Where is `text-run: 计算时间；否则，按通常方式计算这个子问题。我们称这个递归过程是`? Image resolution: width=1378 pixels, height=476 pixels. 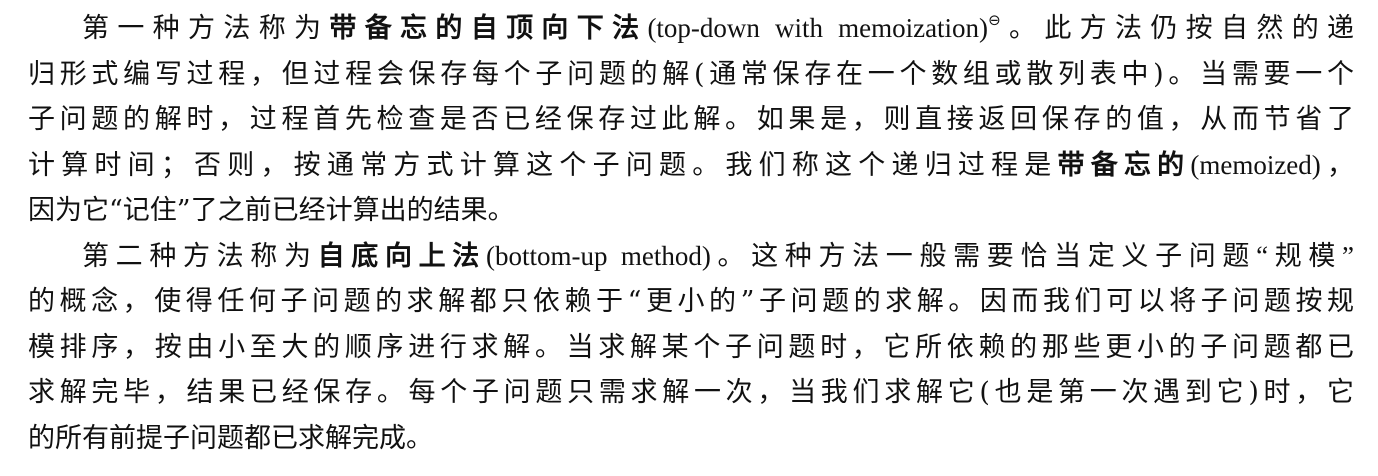
text-run: 计算时间；否则，按通常方式计算这个子问题。我们称这个递归过程是 is located at coordinates (543, 165).